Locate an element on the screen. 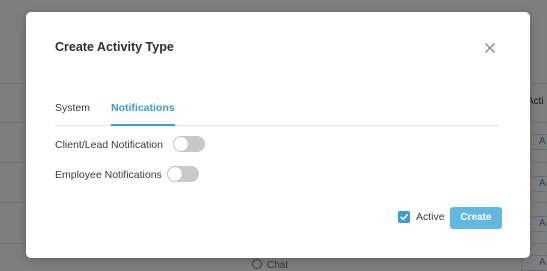 The width and height of the screenshot is (547, 271). active-label: Active is located at coordinates (430, 217).